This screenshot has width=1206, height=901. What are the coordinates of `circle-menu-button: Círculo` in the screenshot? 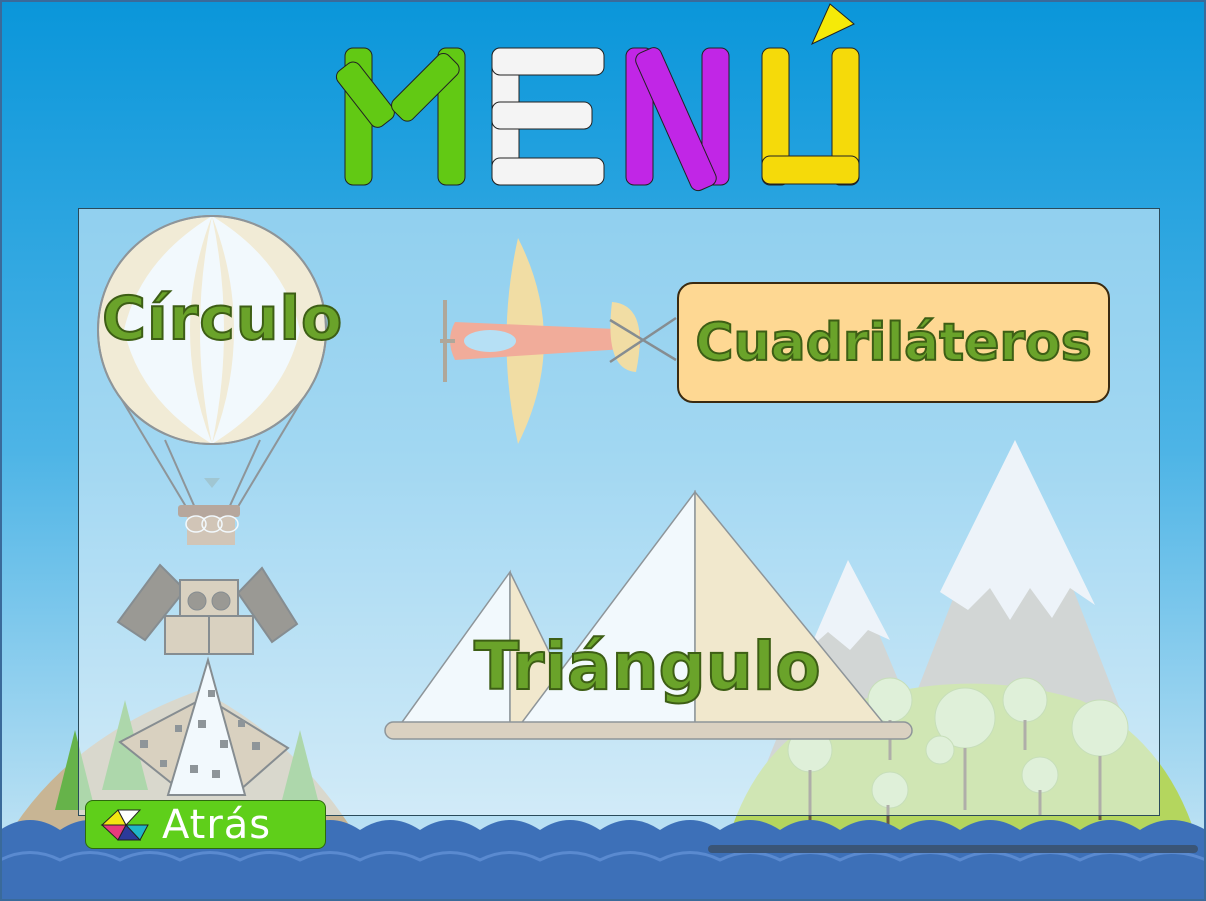 It's located at (222, 319).